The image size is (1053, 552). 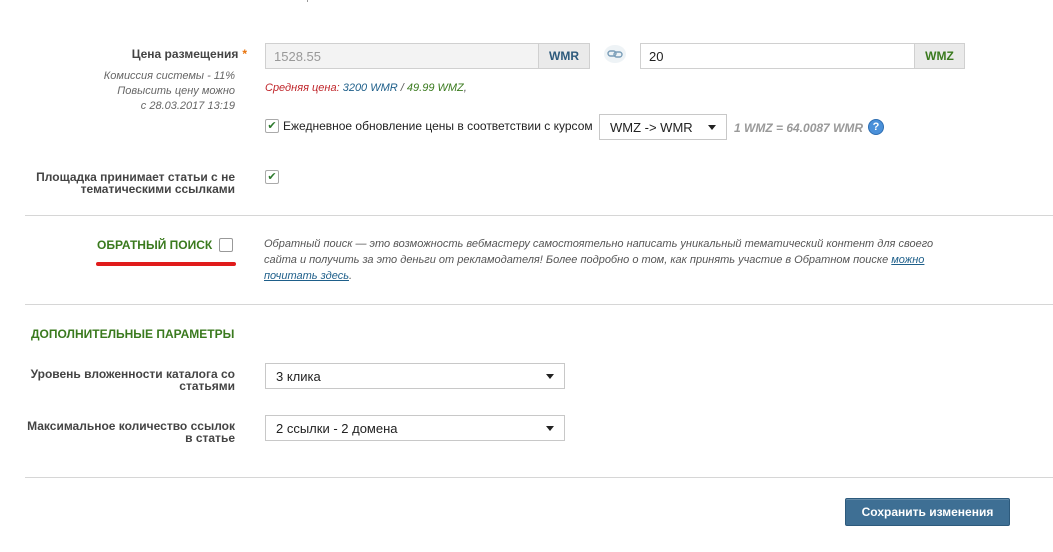 What do you see at coordinates (207, 386) in the screenshot?
I see `depth-label-line2: статьями` at bounding box center [207, 386].